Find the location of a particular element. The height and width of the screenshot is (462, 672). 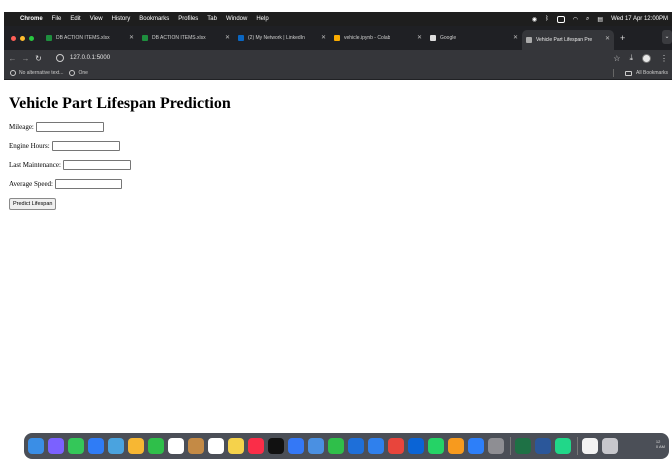

dock-keynote-icon is located at coordinates (296, 446).